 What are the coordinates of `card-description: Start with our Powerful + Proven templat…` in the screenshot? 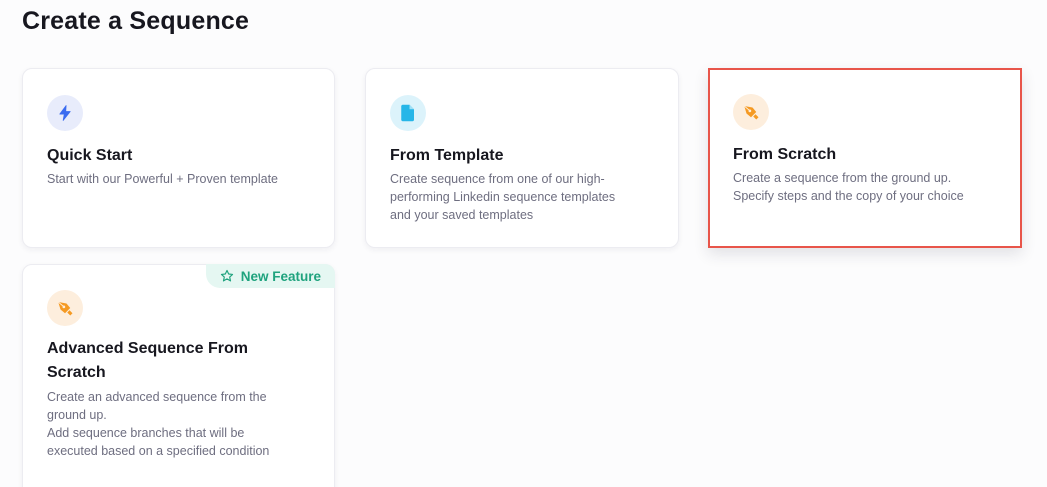 It's located at (163, 179).